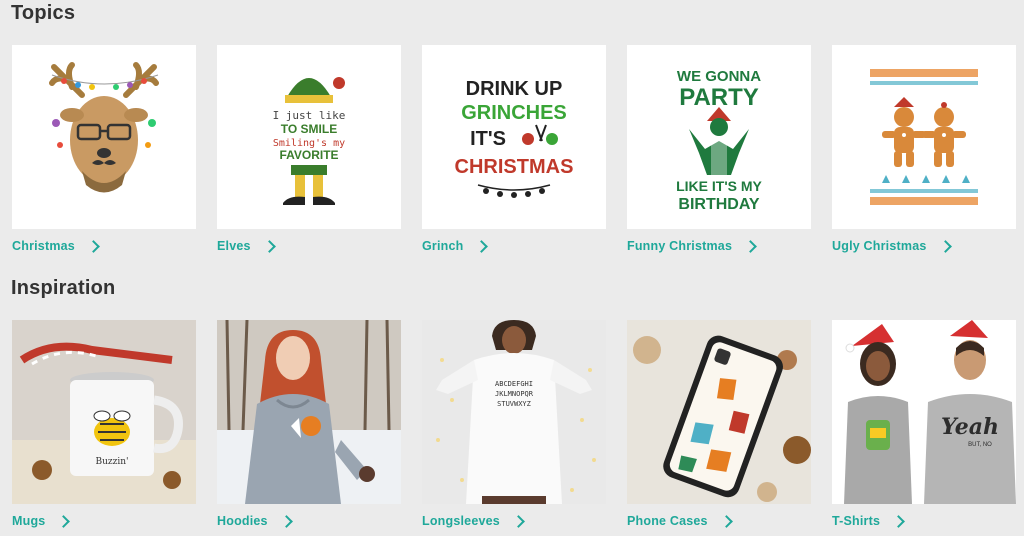  I want to click on topic-image-christmas, so click(104, 137).